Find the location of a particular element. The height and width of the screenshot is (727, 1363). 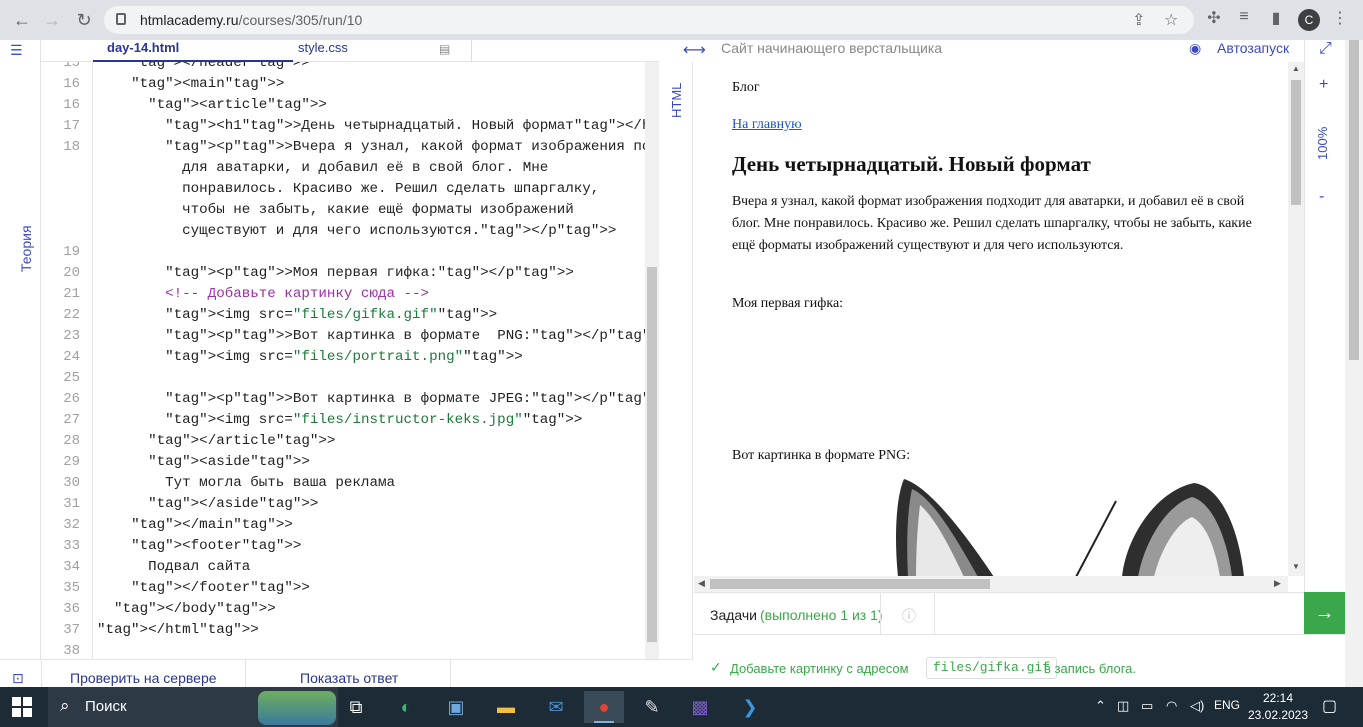

notifications-icon: ▢ is located at coordinates (1329, 706).